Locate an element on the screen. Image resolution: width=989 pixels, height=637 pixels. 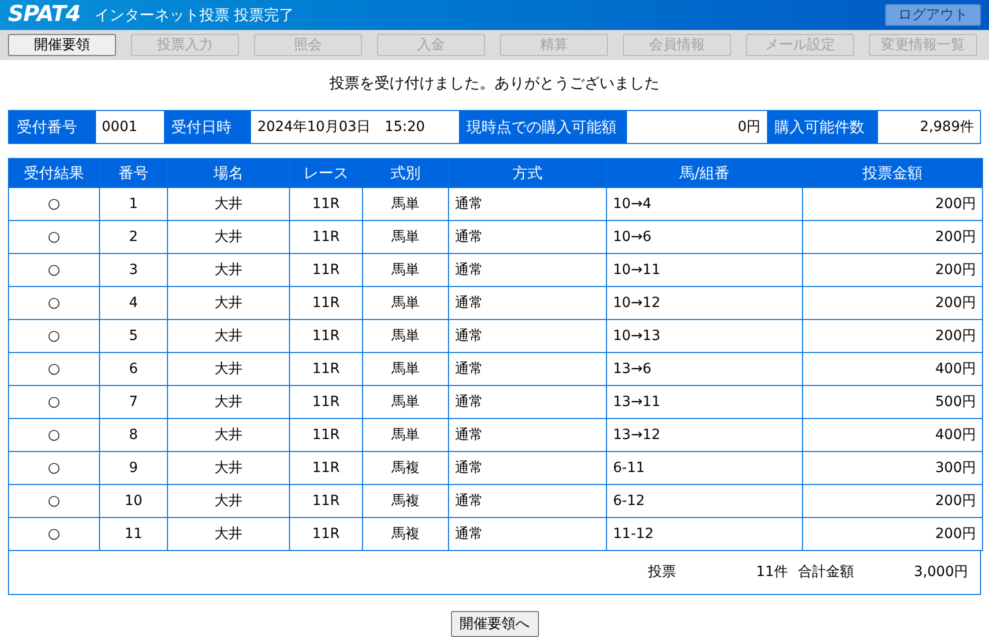
column-header: 番号 is located at coordinates (134, 173).